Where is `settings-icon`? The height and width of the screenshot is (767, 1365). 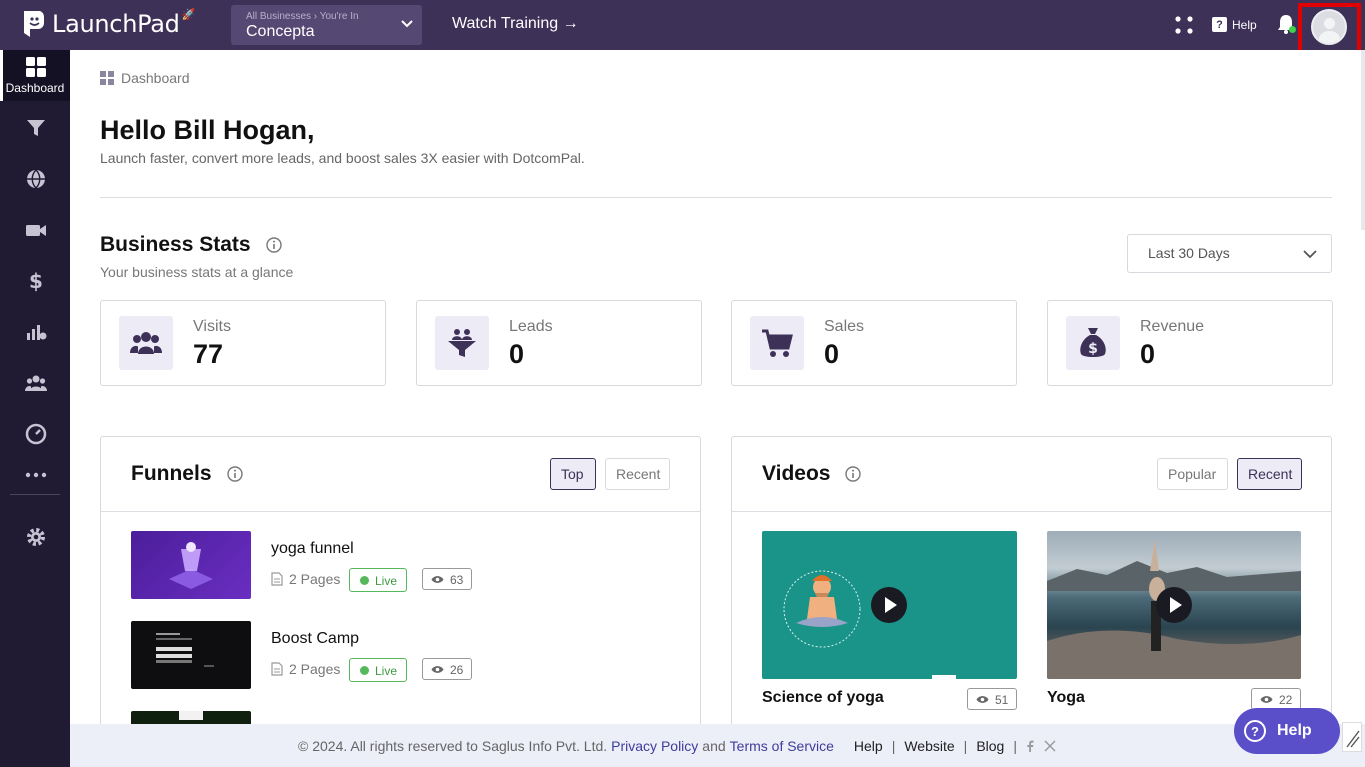 settings-icon is located at coordinates (36, 537).